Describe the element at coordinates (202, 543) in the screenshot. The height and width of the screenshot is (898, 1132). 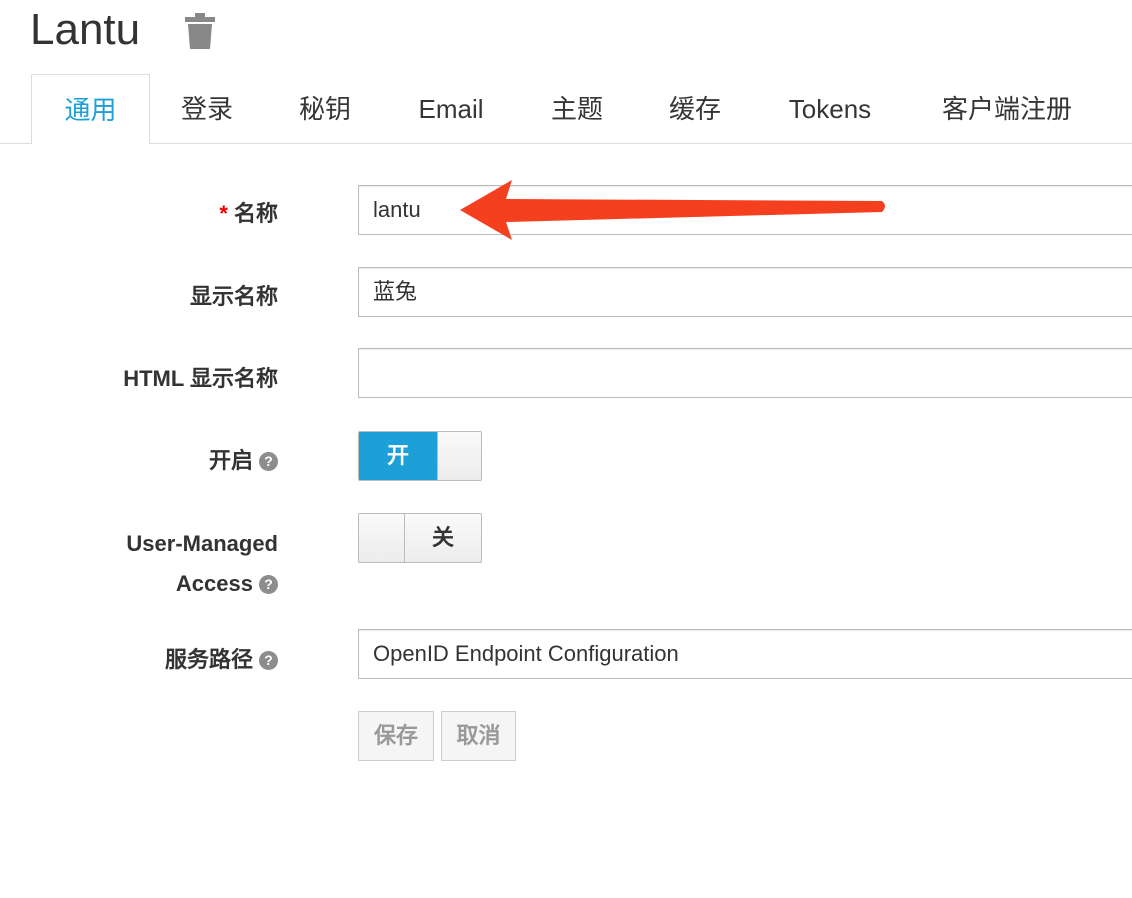
I see `uma-label-line1: User-Managed` at that location.